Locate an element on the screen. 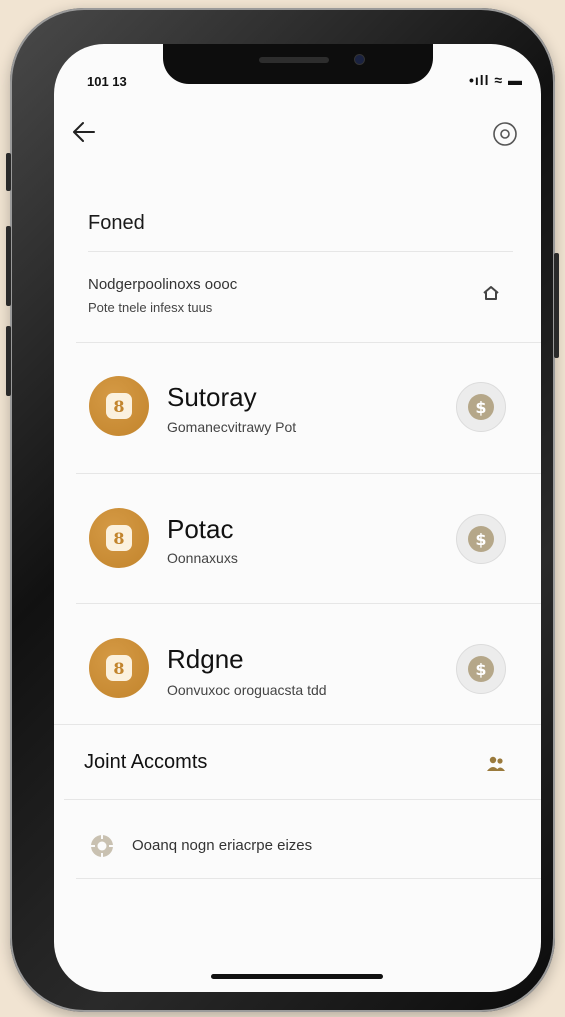  account-subtitle: Oonvuxoc oroguacsta tdd is located at coordinates (247, 690).